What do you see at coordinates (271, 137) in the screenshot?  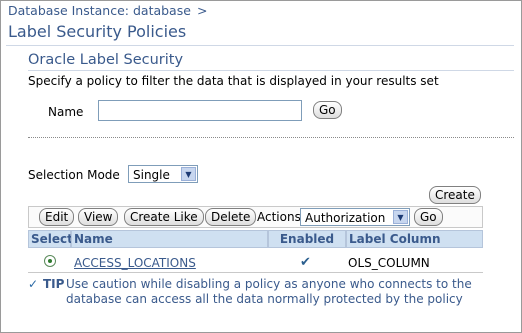 I see `dotted-separator` at bounding box center [271, 137].